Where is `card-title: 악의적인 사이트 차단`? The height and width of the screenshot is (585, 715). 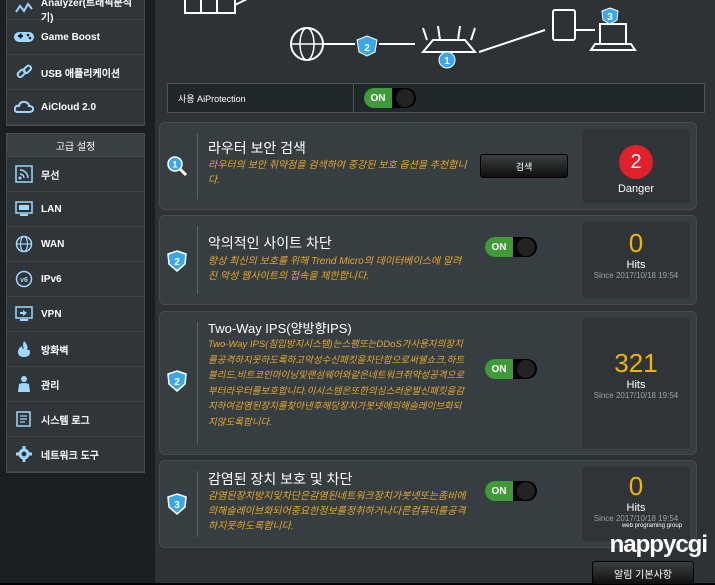
card-title: 악의적인 사이트 차단 is located at coordinates (270, 243).